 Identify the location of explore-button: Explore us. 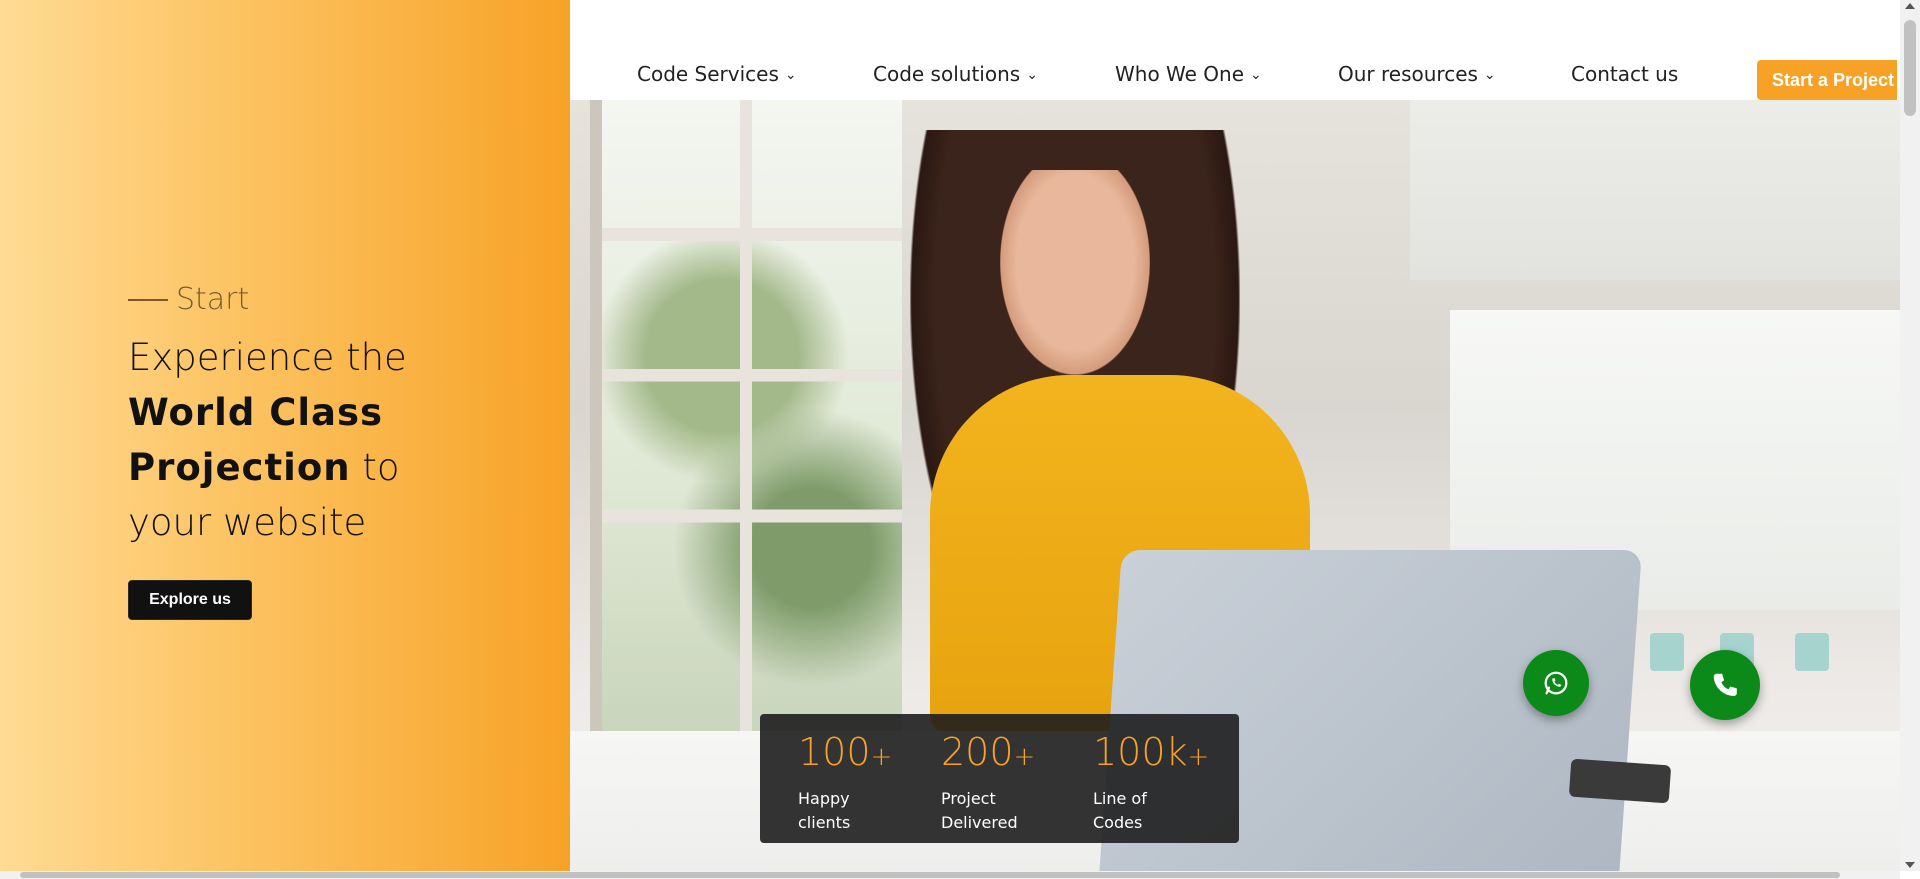
(190, 600).